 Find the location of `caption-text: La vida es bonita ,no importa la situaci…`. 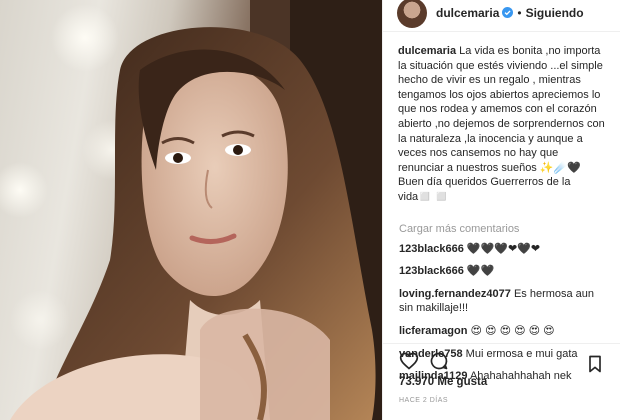

caption-text: La vida es bonita ,no importa la situaci… is located at coordinates (501, 124).